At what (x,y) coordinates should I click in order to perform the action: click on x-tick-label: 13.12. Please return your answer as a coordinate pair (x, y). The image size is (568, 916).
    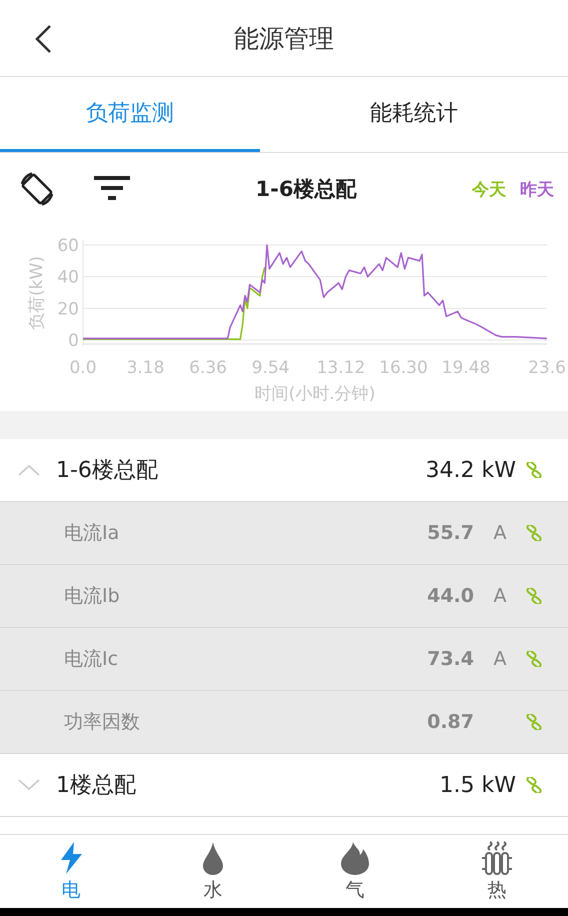
    Looking at the image, I should click on (341, 368).